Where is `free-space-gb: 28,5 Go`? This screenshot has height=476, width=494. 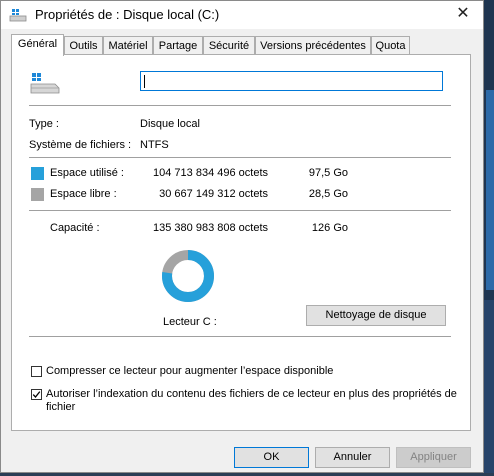 free-space-gb: 28,5 Go is located at coordinates (328, 194).